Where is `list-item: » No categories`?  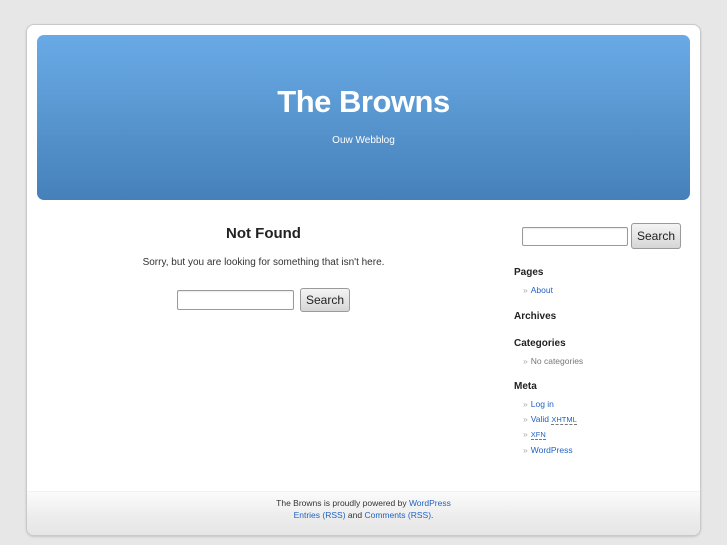 list-item: » No categories is located at coordinates (608, 361).